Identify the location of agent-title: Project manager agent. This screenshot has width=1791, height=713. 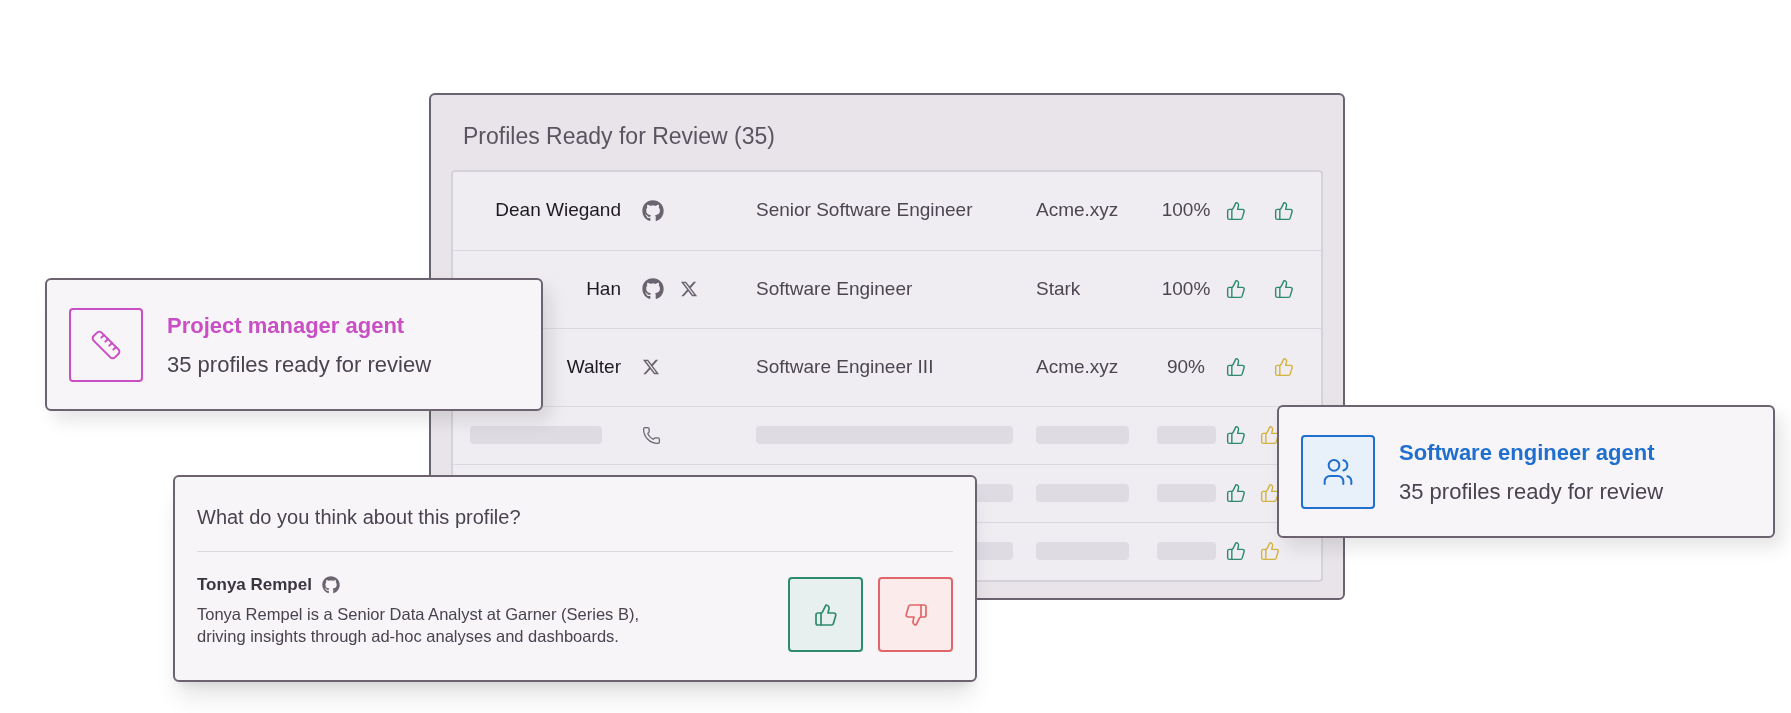
(286, 325).